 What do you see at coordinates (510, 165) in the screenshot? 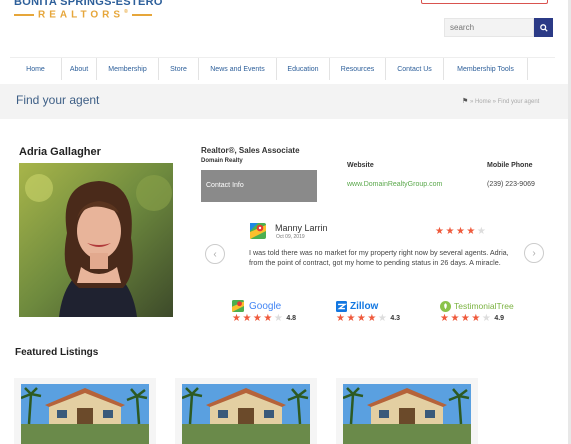
I see `phone-label: Mobile Phone` at bounding box center [510, 165].